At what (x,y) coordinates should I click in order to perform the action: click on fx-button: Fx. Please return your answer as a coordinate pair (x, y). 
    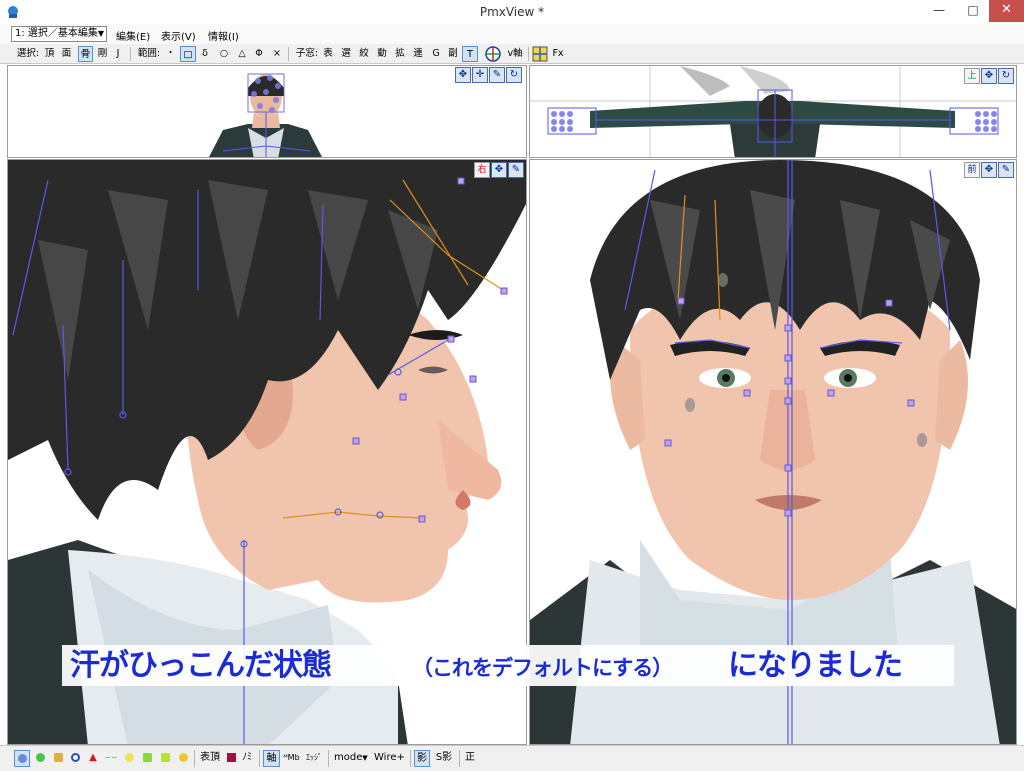
    Looking at the image, I should click on (558, 54).